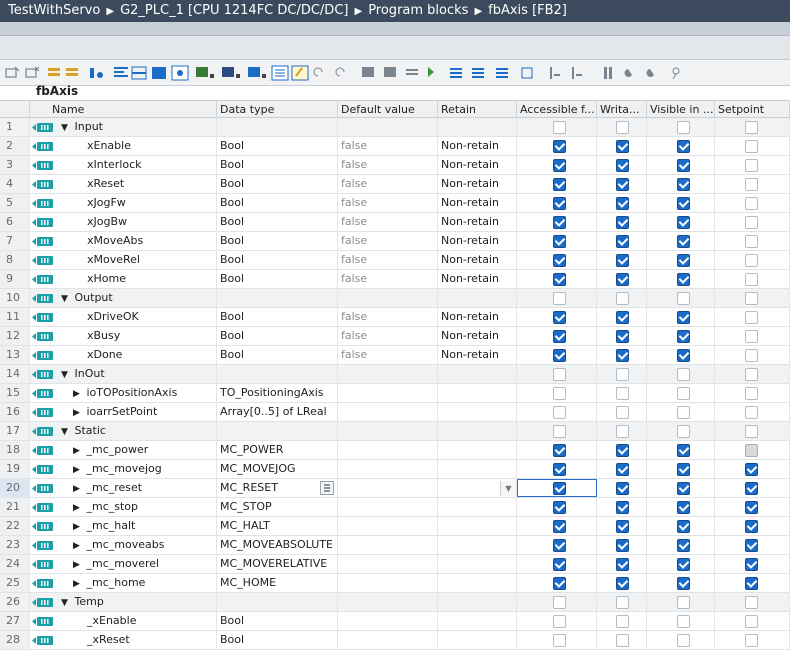 The height and width of the screenshot is (654, 790). What do you see at coordinates (395, 355) in the screenshot?
I see `table-row: 13 xDone Bool false Non-retain` at bounding box center [395, 355].